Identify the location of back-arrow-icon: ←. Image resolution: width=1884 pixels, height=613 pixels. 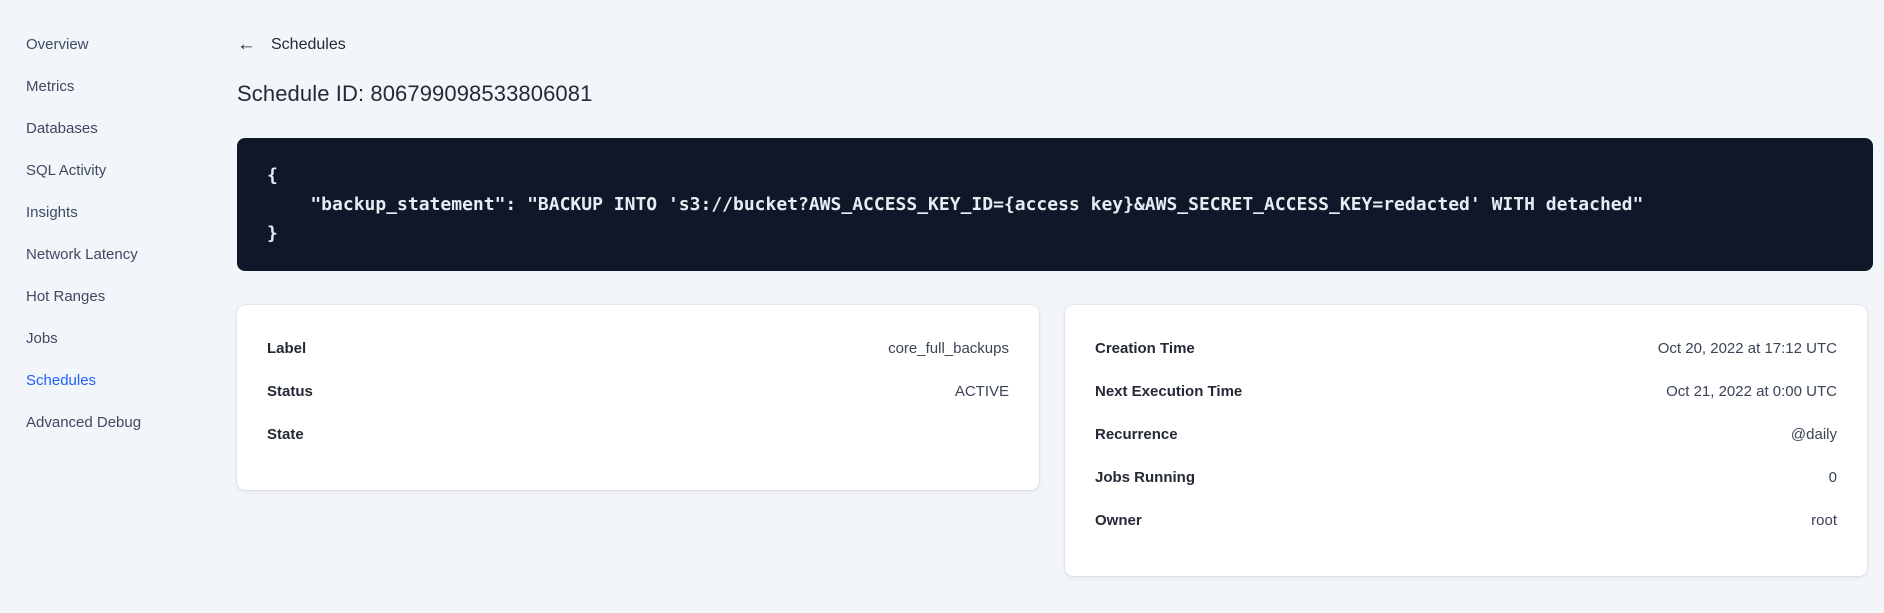
(246, 44).